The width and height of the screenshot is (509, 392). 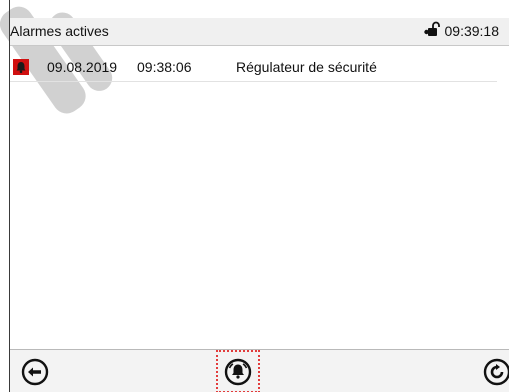 I want to click on refresh-button, so click(x=496, y=372).